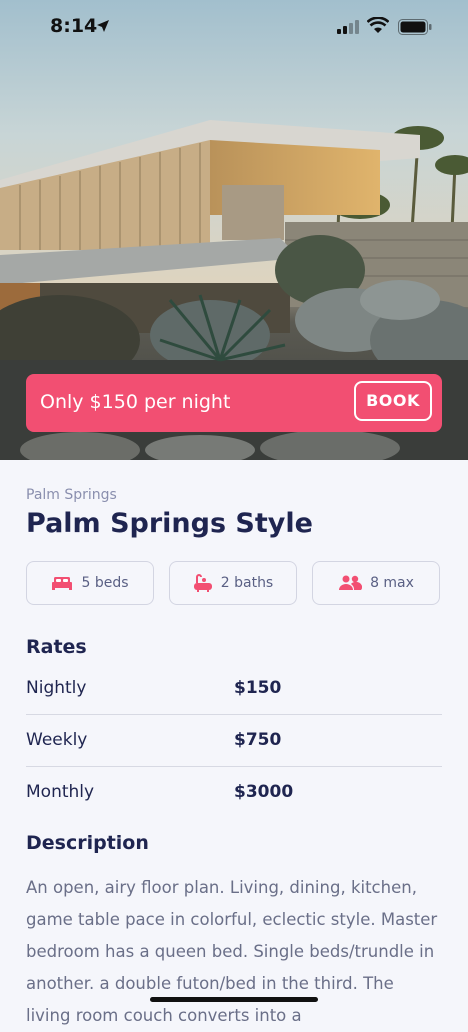 This screenshot has width=468, height=1032. I want to click on feature-beds-label: 5 beds, so click(105, 583).